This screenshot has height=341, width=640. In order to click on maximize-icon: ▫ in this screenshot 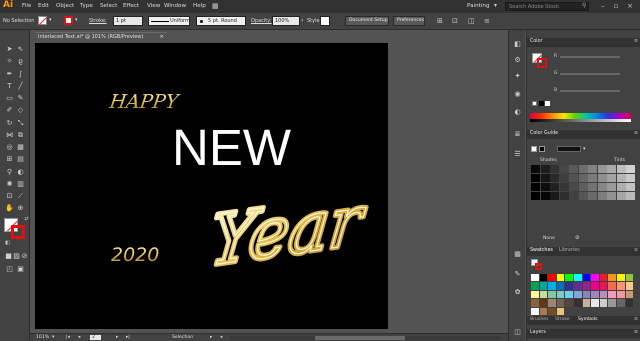, I will do `click(616, 6)`.